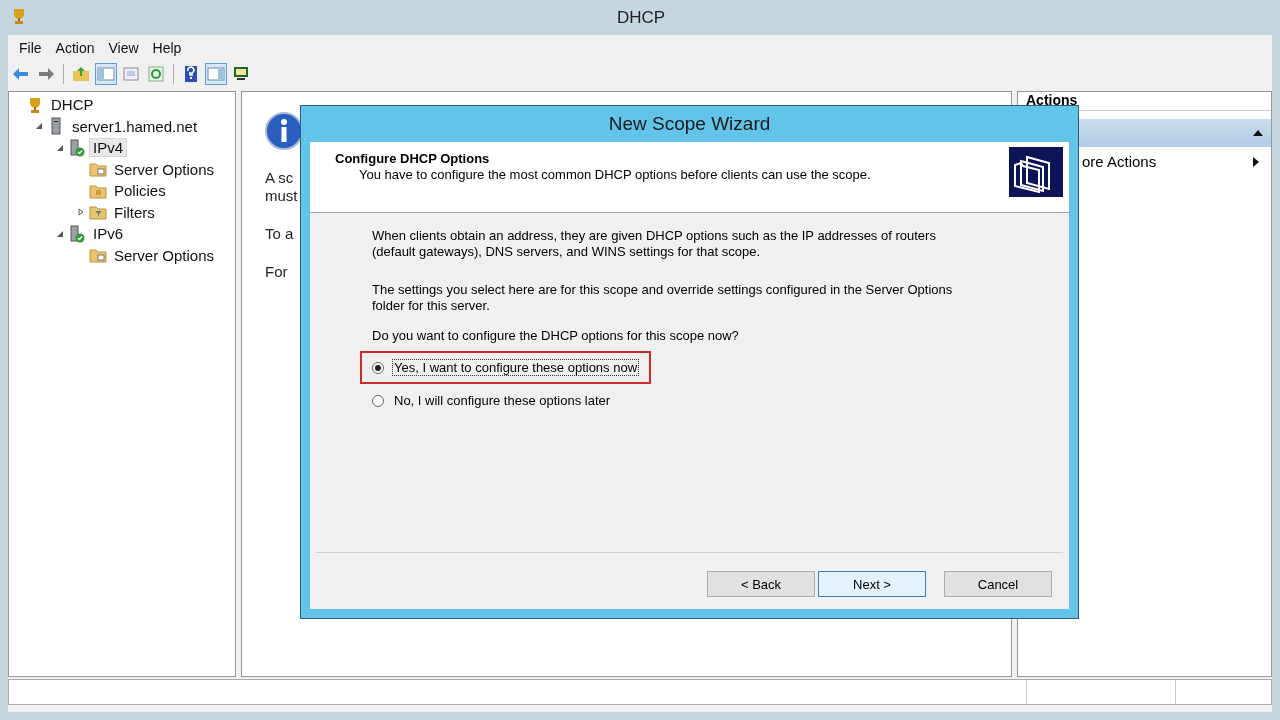 This screenshot has height=720, width=1280. Describe the element at coordinates (72, 105) in the screenshot. I see `tree-item: DHCP` at that location.